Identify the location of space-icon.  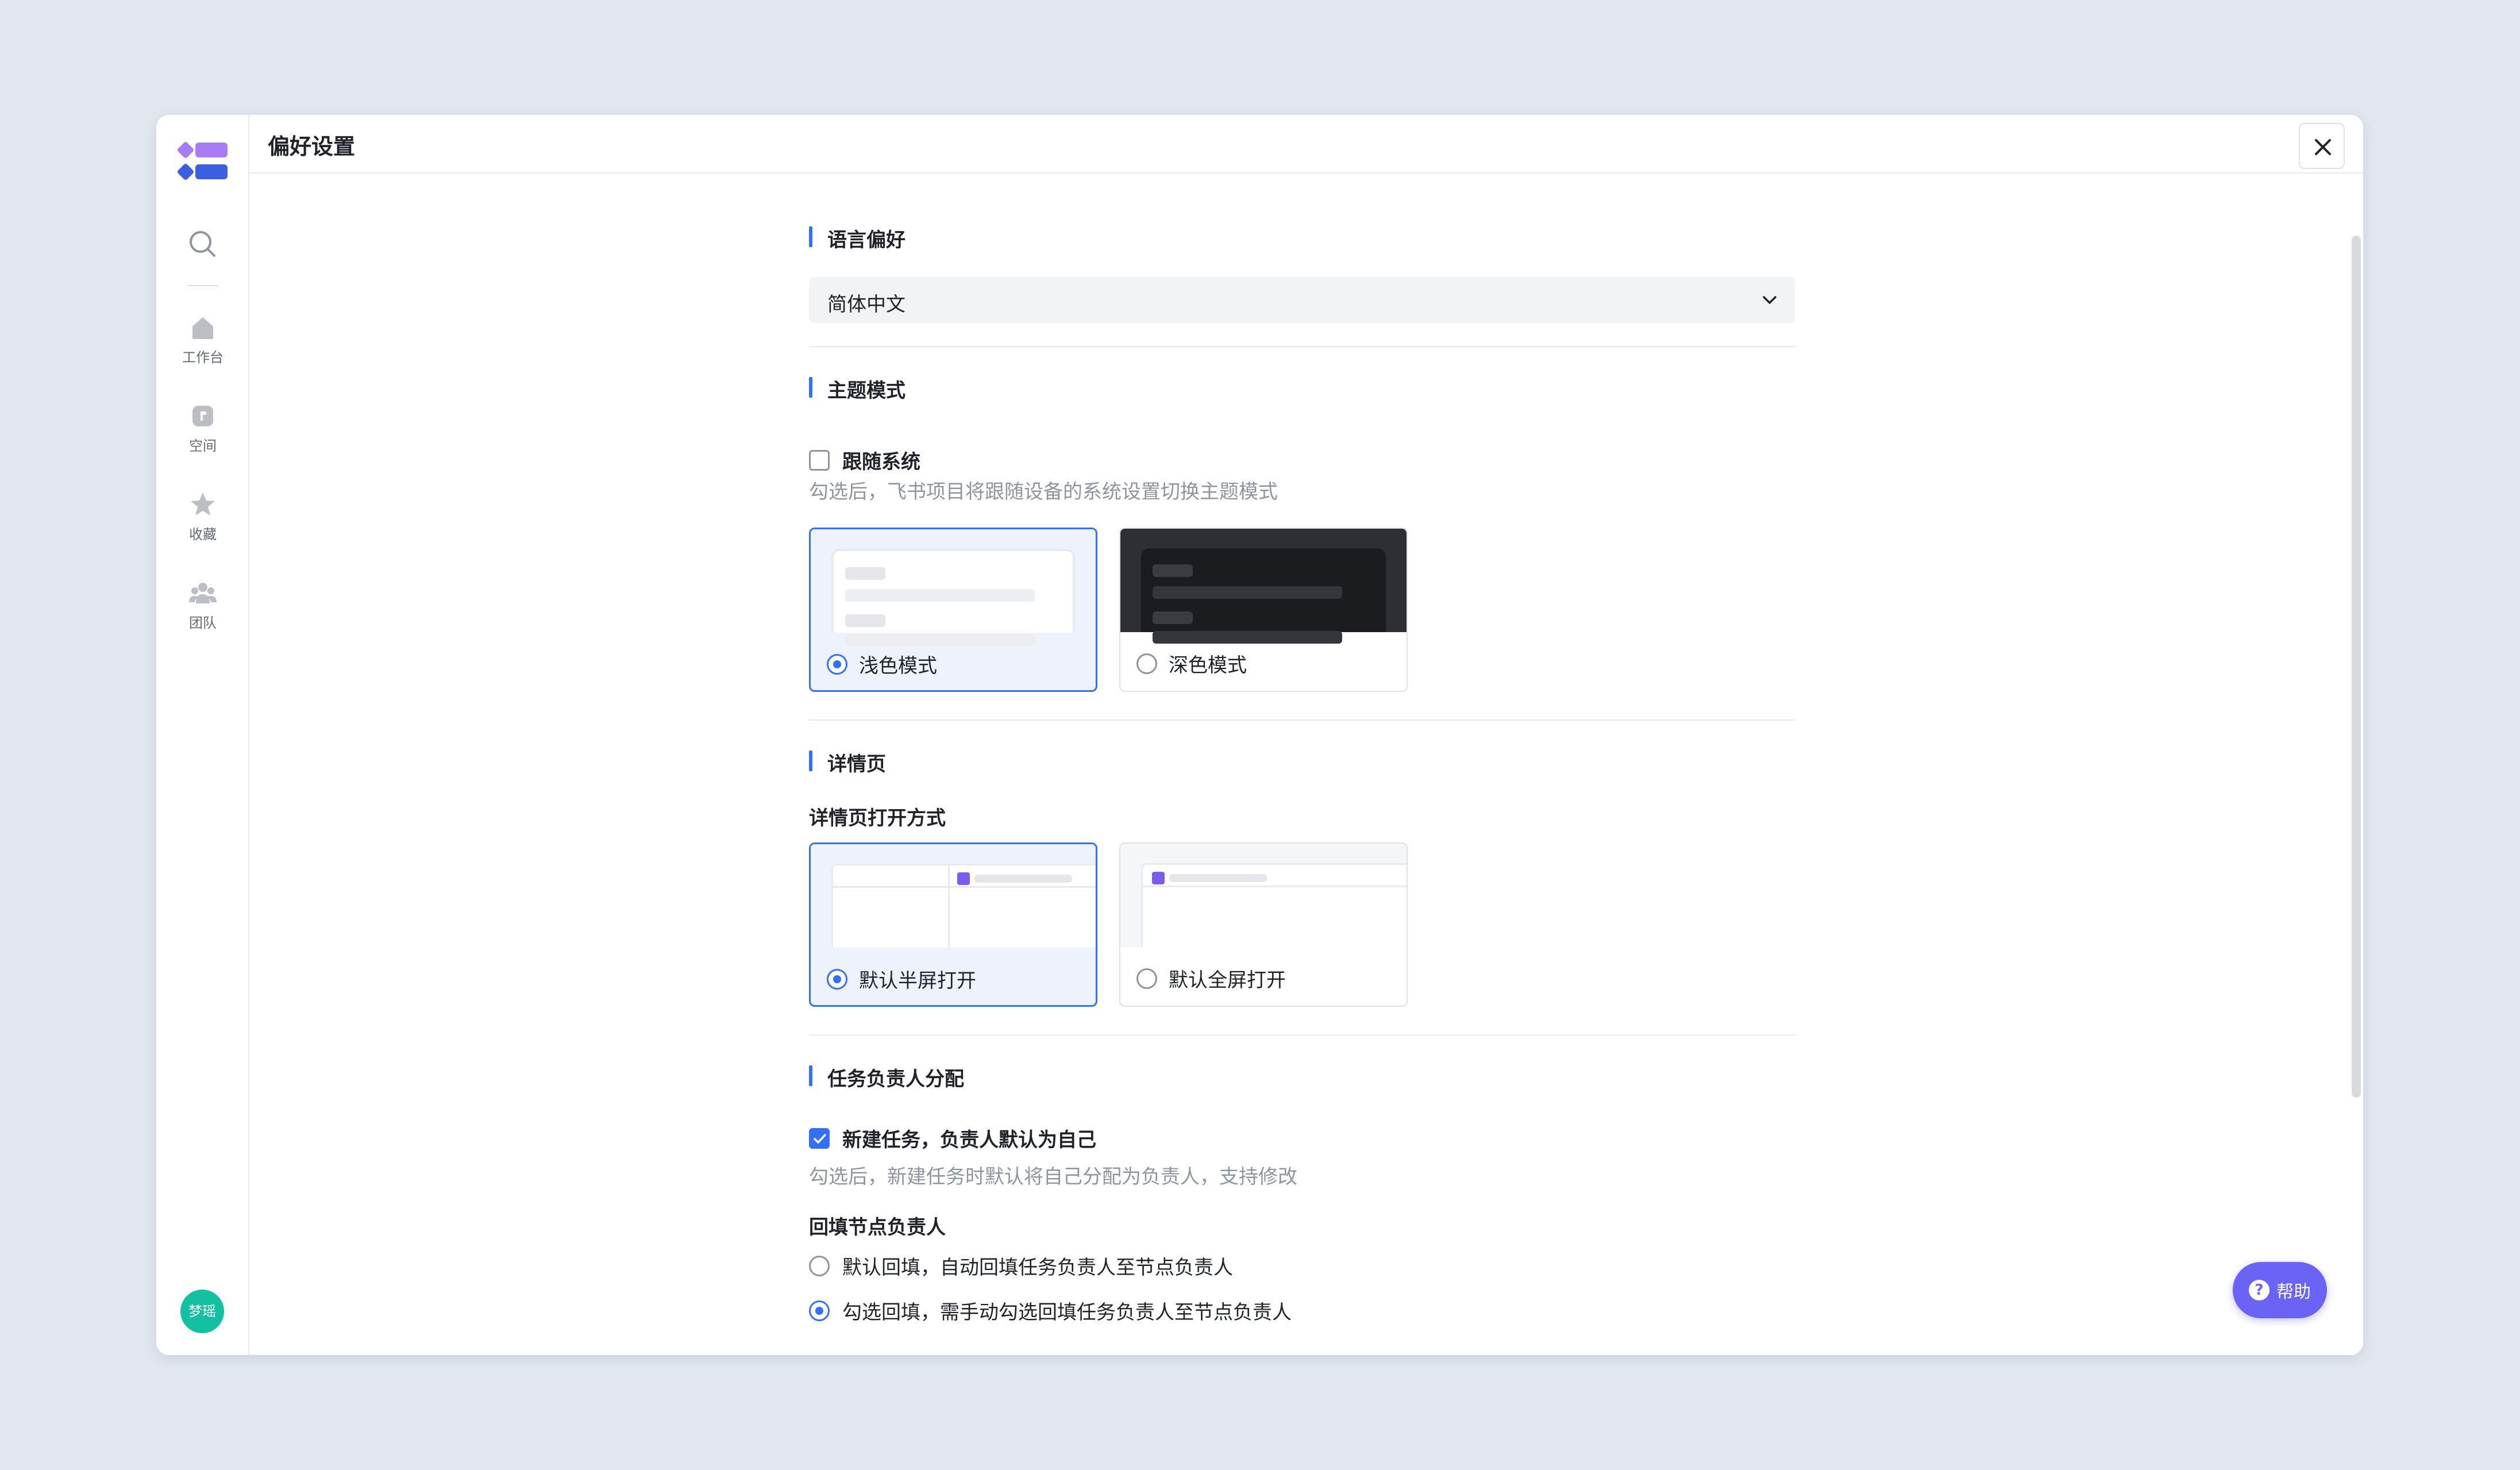
(202, 416).